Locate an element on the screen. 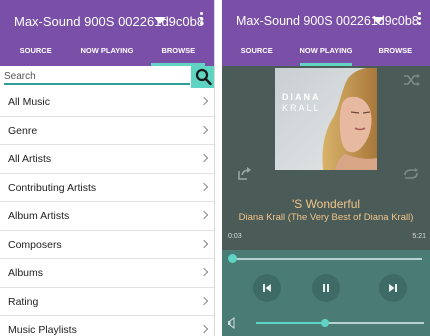 Image resolution: width=430 pixels, height=336 pixels. album-art-text-line1: DIANA is located at coordinates (301, 97).